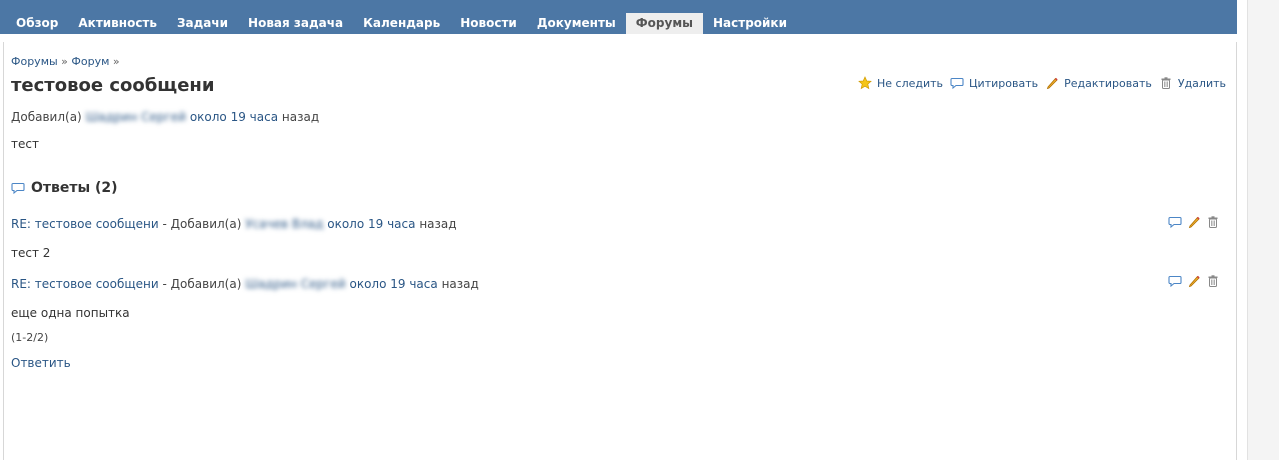 This screenshot has width=1279, height=460. I want to click on breadcrumb-forums-link: Форумы, so click(34, 61).